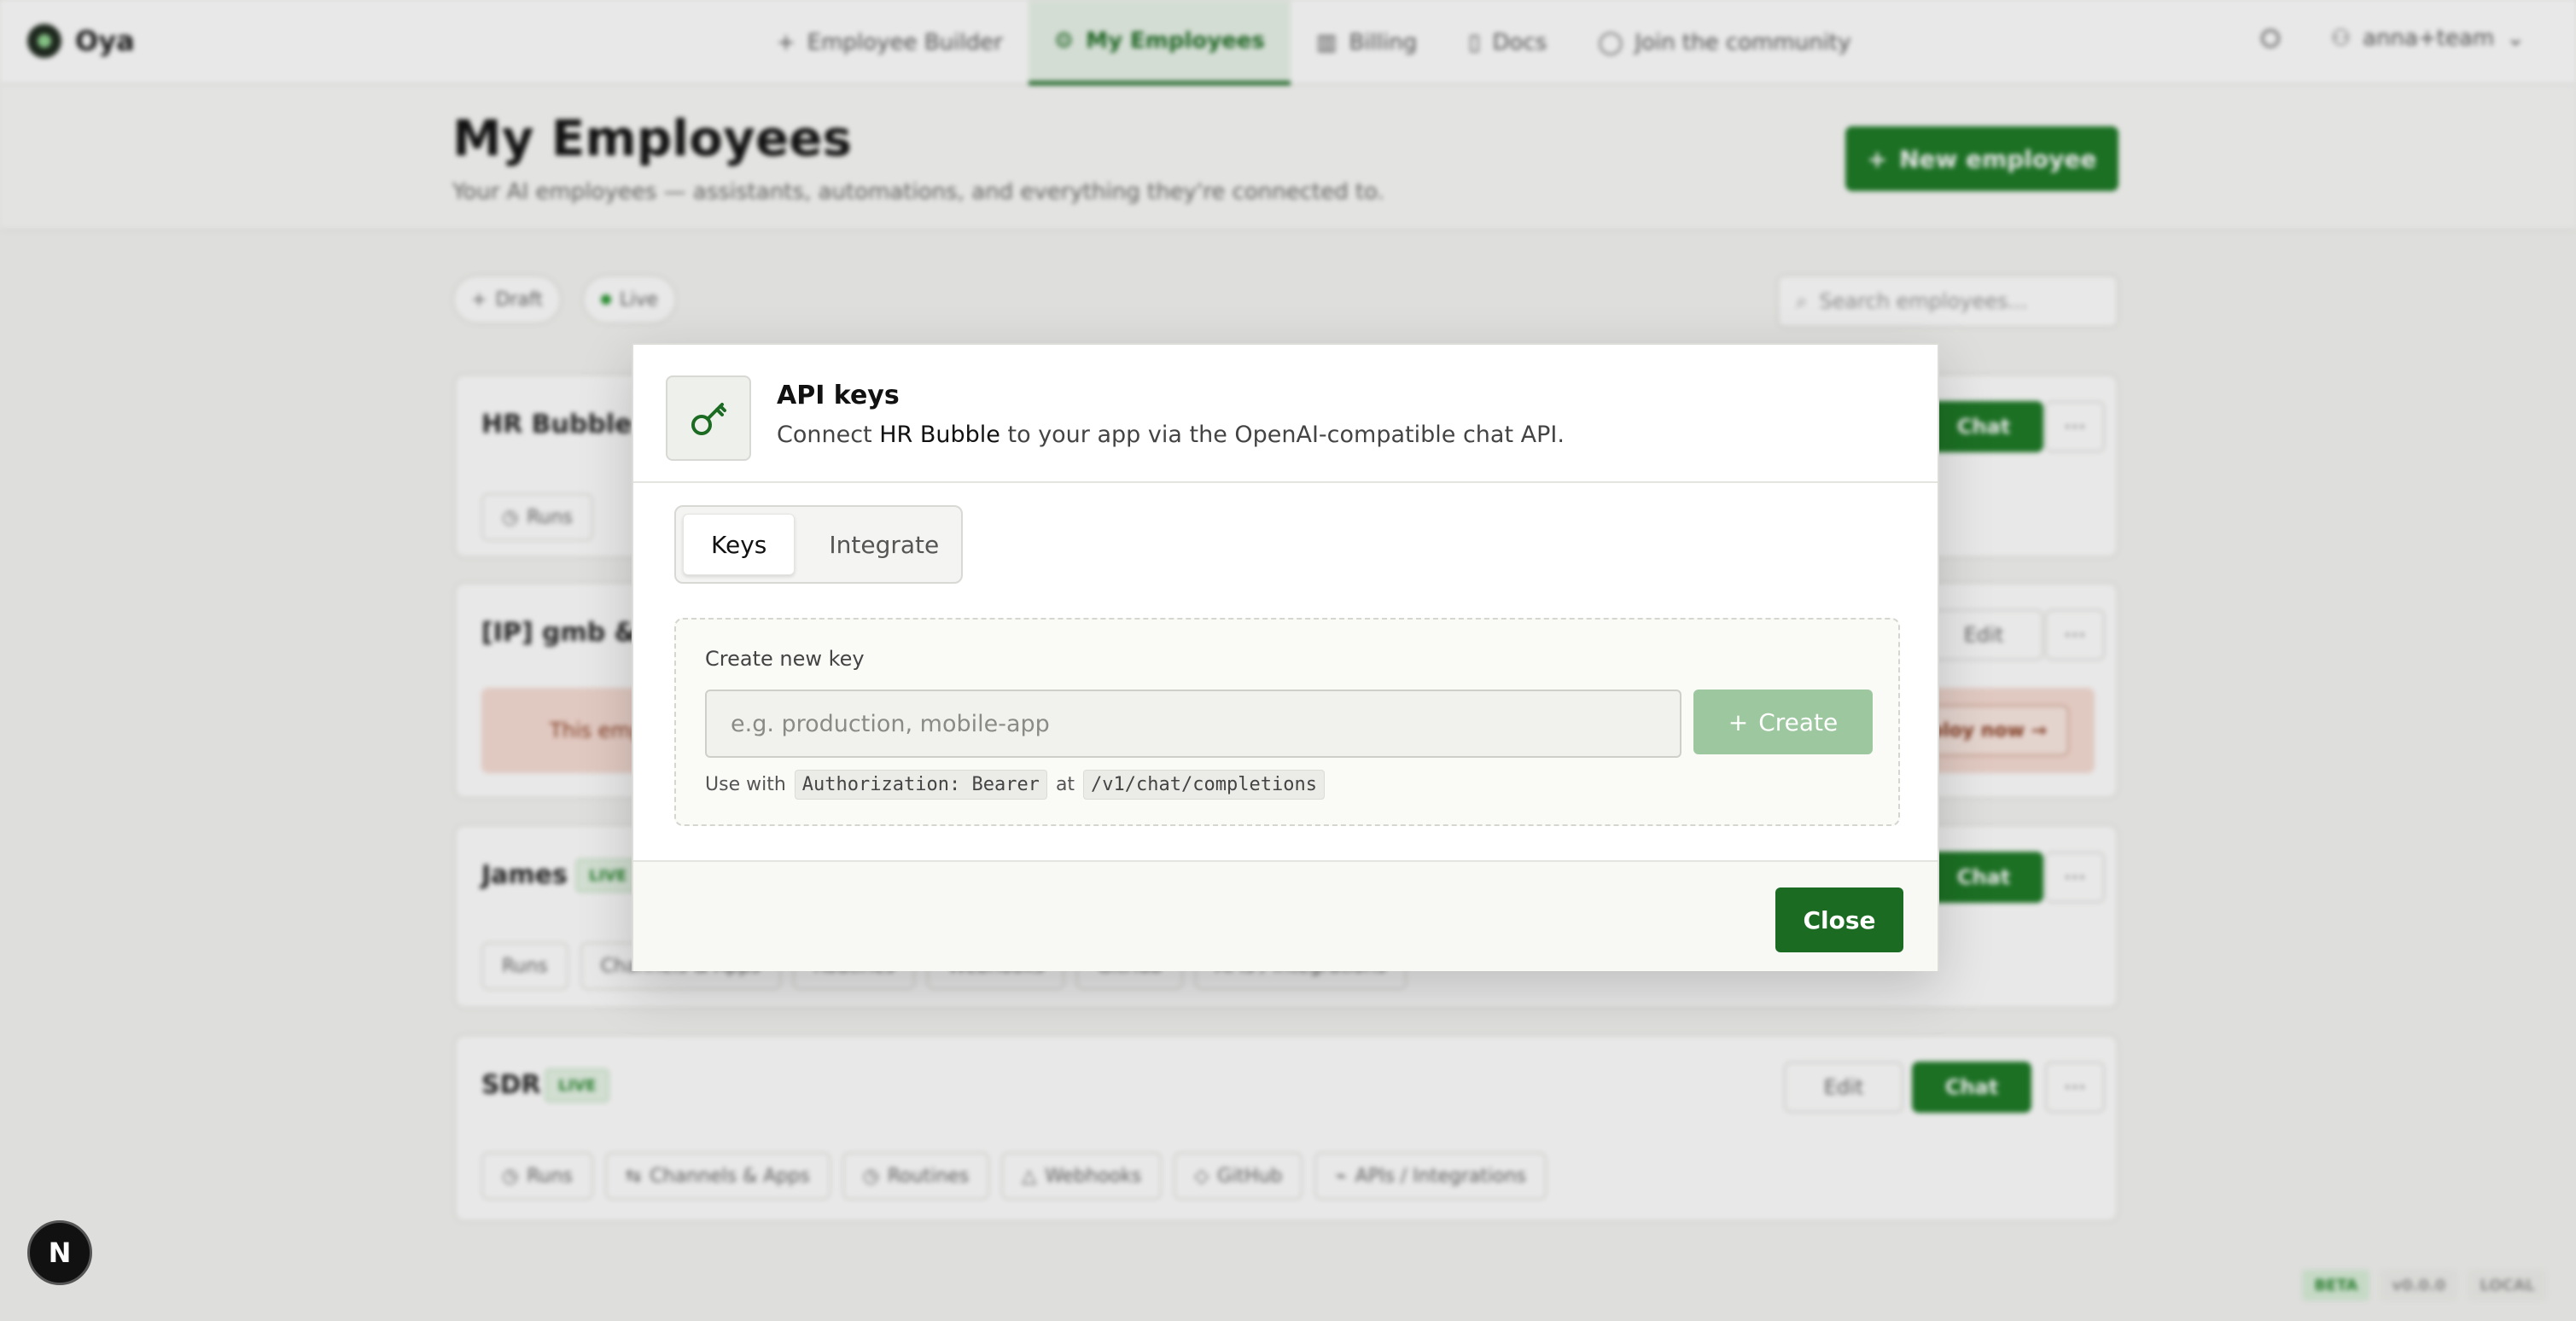 This screenshot has height=1321, width=2576. Describe the element at coordinates (1839, 920) in the screenshot. I see `close-button: Close` at that location.